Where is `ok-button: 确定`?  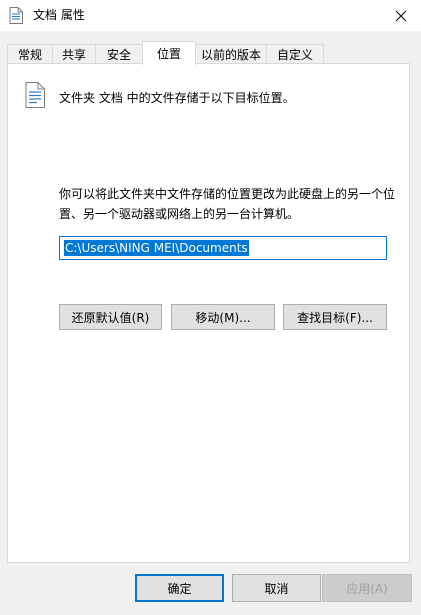
ok-button: 确定 is located at coordinates (179, 588).